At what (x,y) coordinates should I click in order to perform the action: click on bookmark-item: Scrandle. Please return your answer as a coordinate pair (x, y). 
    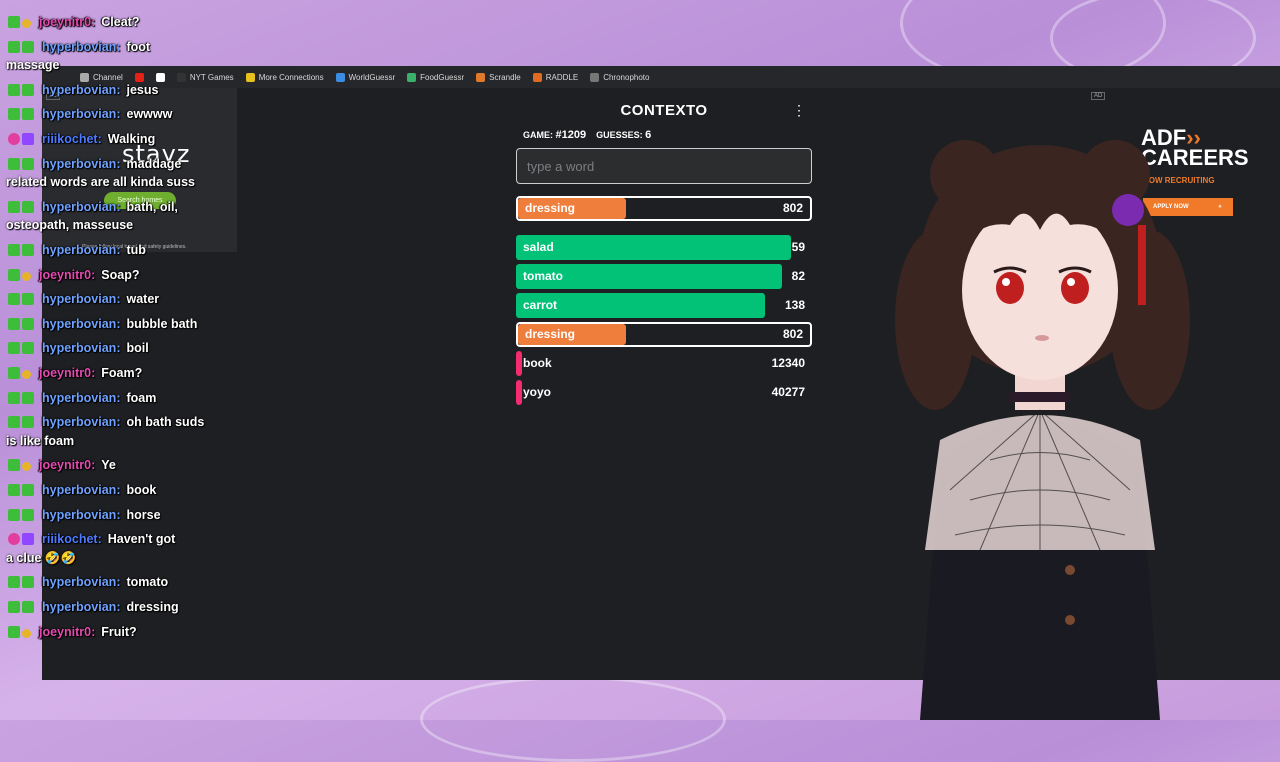
    Looking at the image, I should click on (498, 77).